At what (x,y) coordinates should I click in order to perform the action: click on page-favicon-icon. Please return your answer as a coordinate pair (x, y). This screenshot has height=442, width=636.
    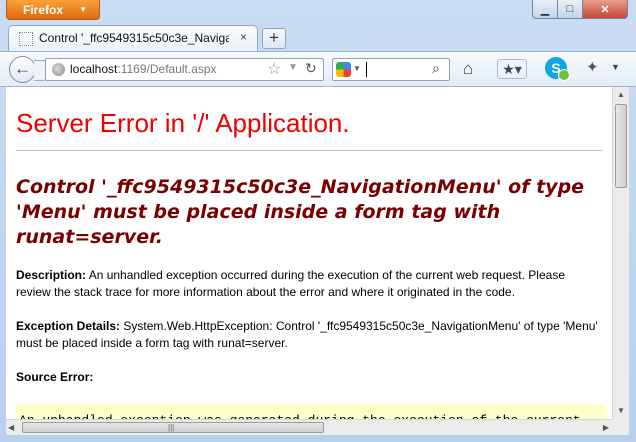
    Looking at the image, I should click on (26, 39).